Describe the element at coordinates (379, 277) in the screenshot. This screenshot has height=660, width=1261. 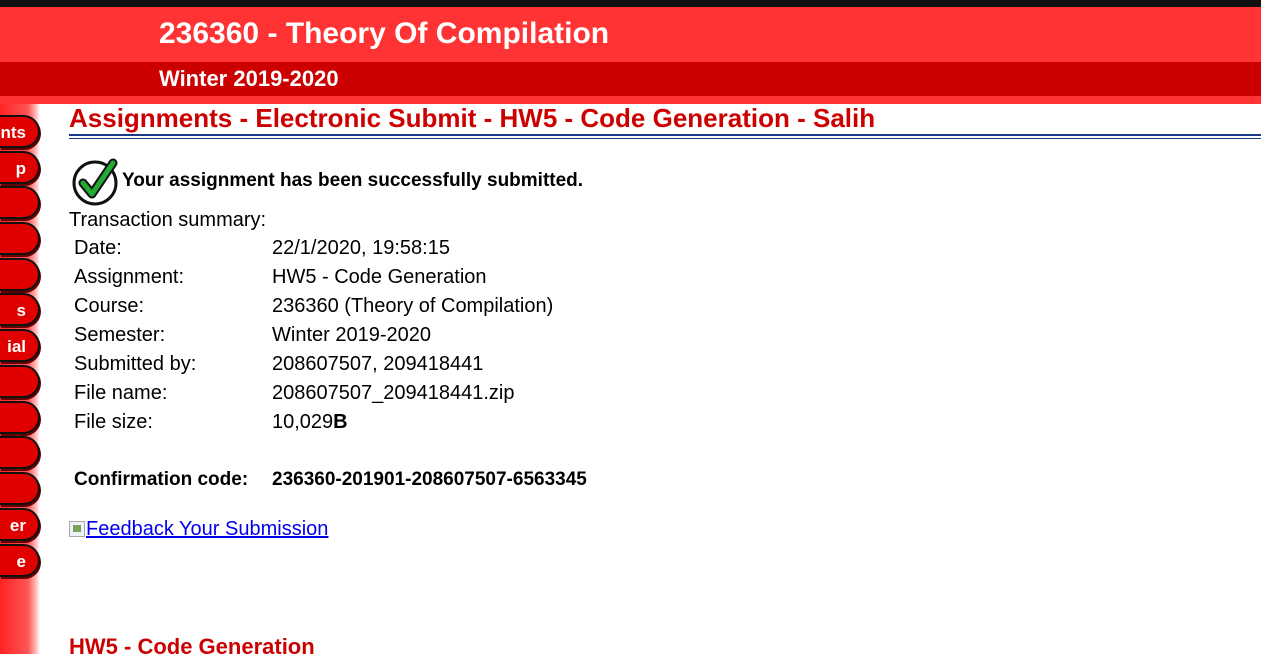
I see `assignment-value: HW5 - Code Generation` at that location.